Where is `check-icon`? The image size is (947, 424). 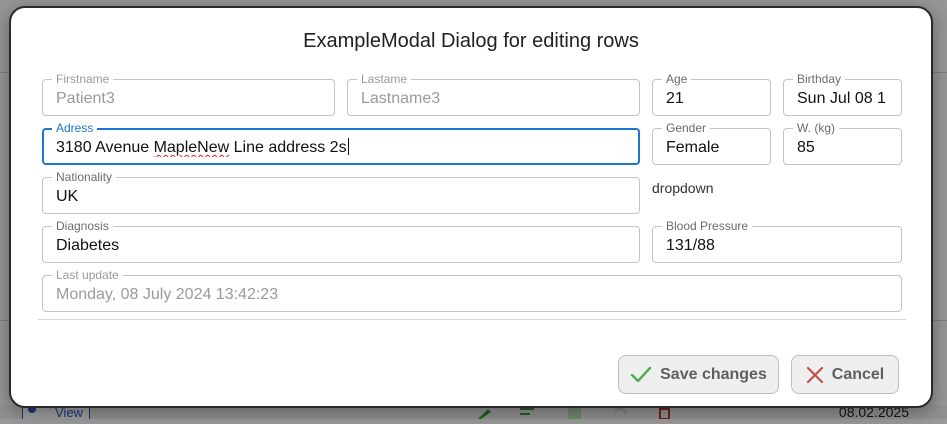
check-icon is located at coordinates (641, 374).